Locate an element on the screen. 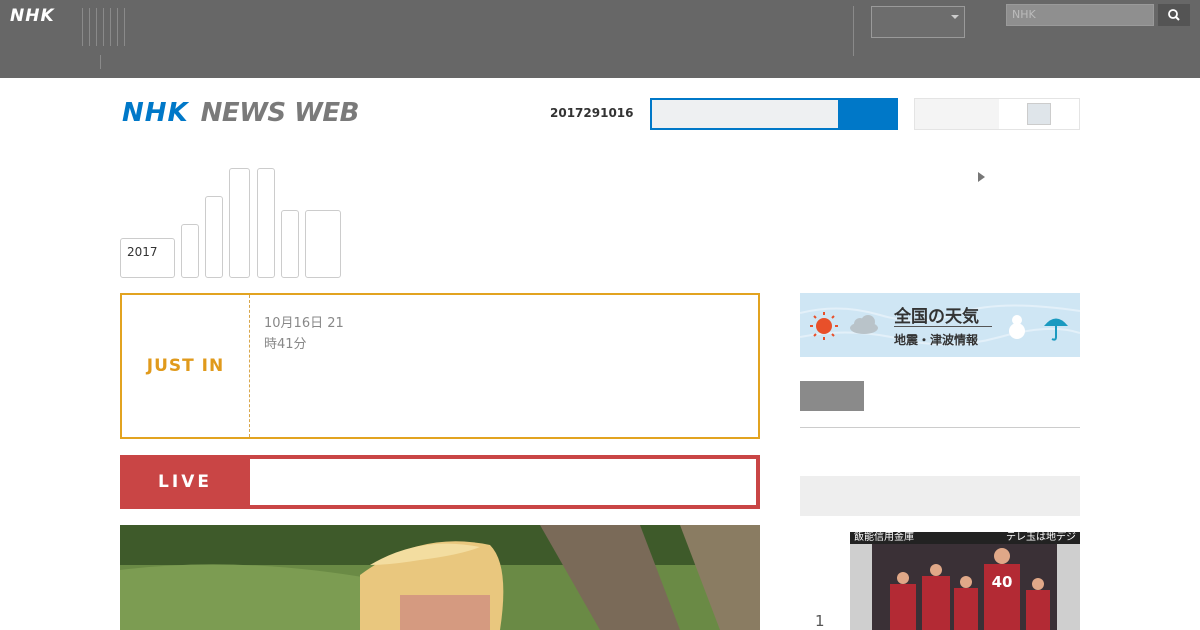  ranking-photo: 40 is located at coordinates (965, 581).